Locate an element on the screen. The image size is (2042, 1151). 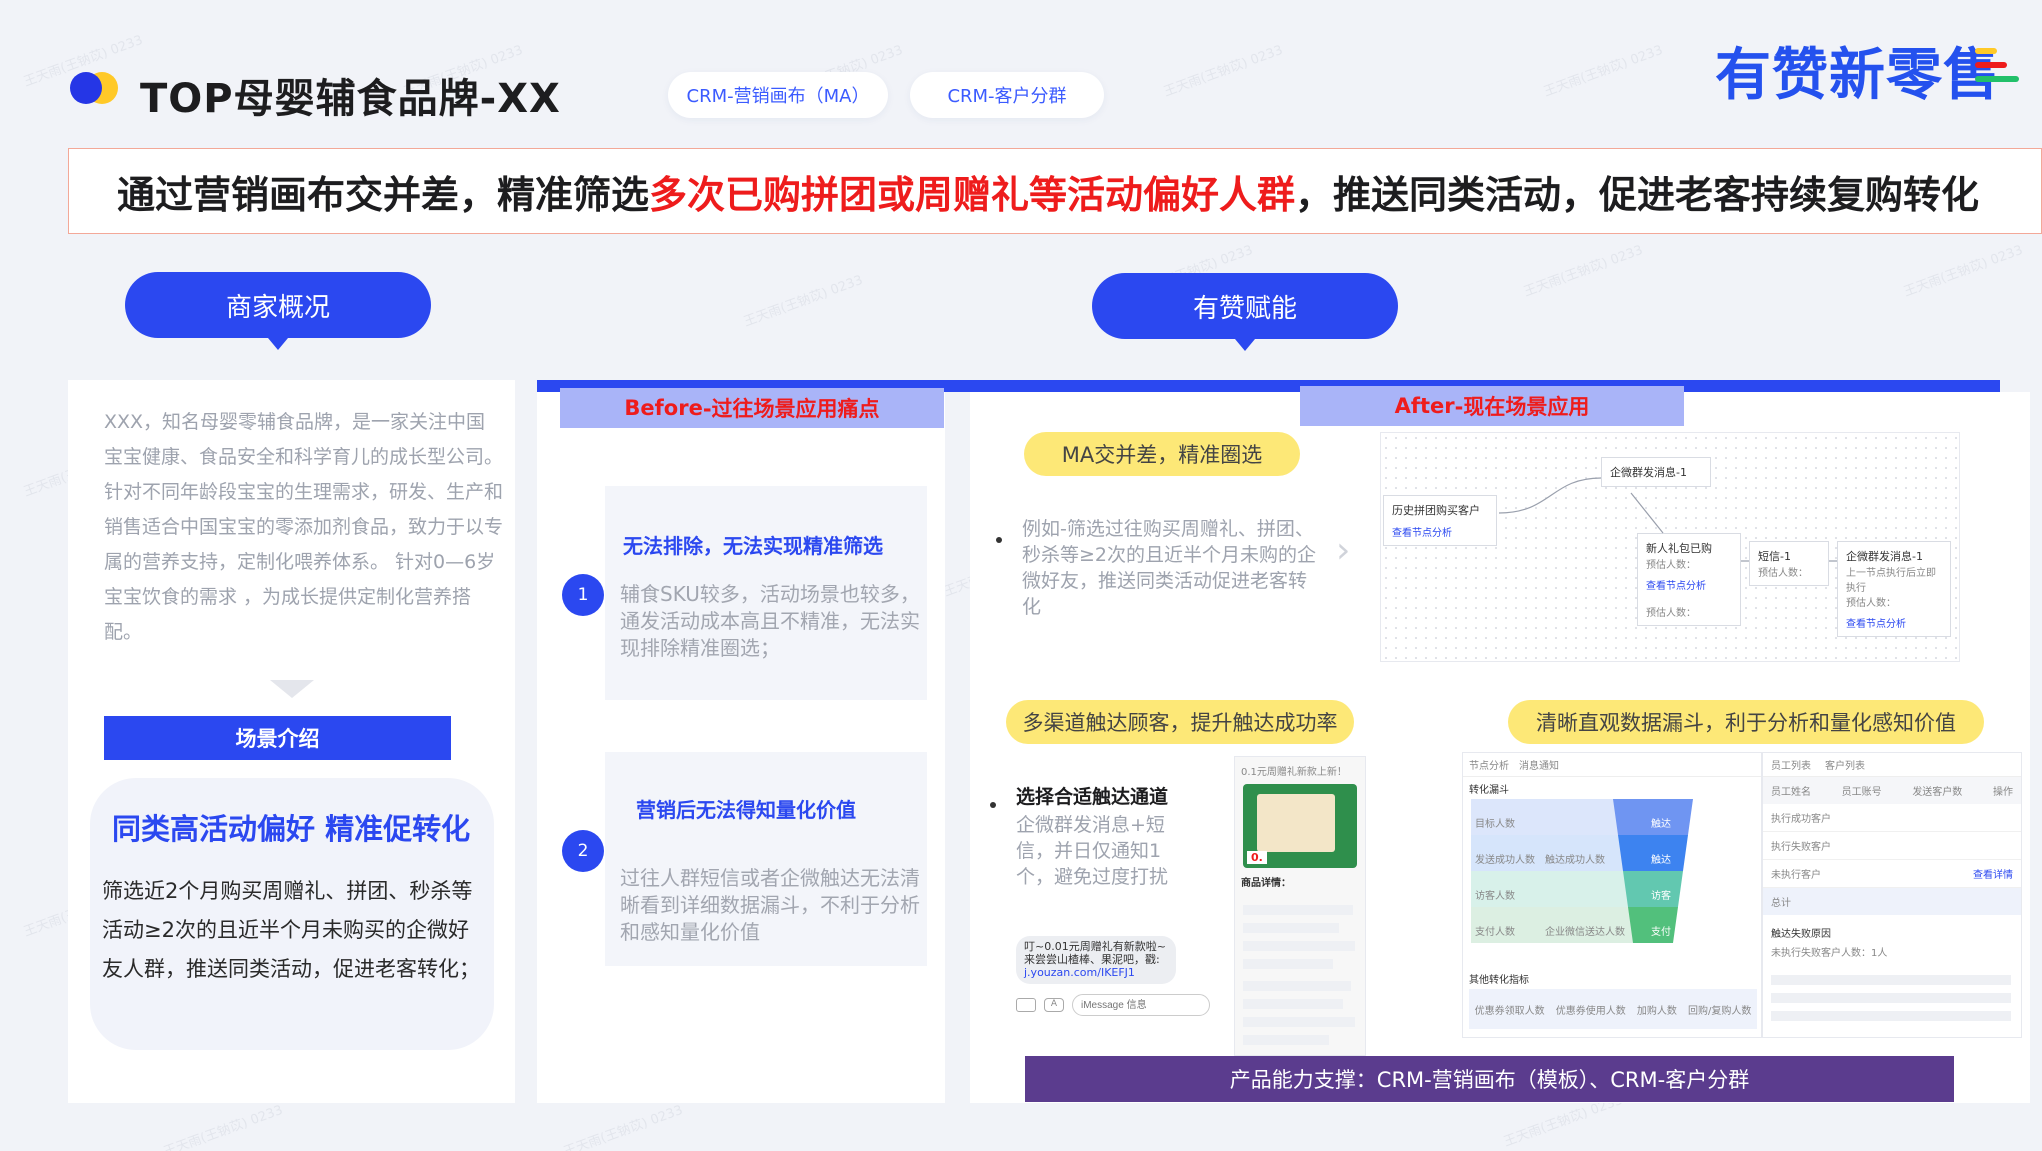
funnel-row-2b: 触达成功人数 is located at coordinates (1575, 860).